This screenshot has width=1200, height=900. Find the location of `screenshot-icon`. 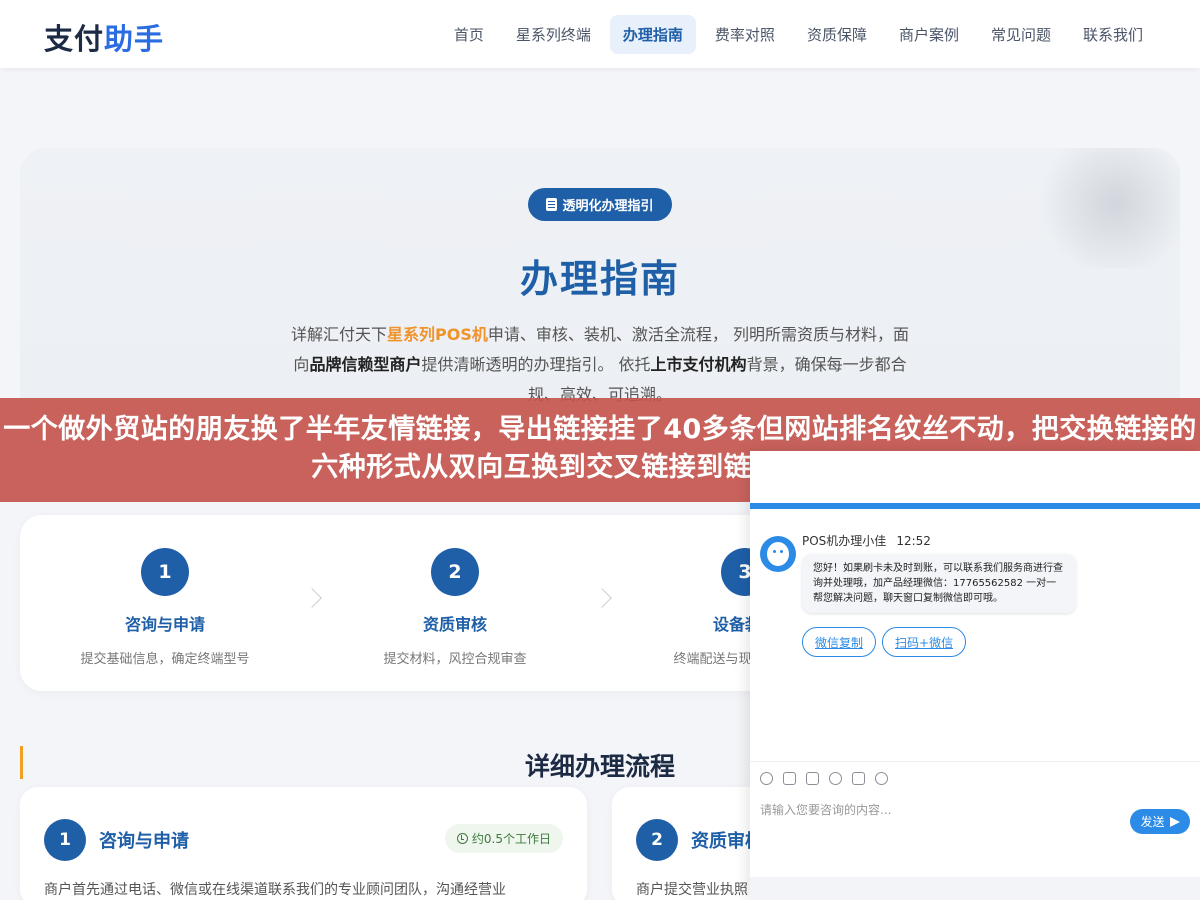

screenshot-icon is located at coordinates (812, 778).